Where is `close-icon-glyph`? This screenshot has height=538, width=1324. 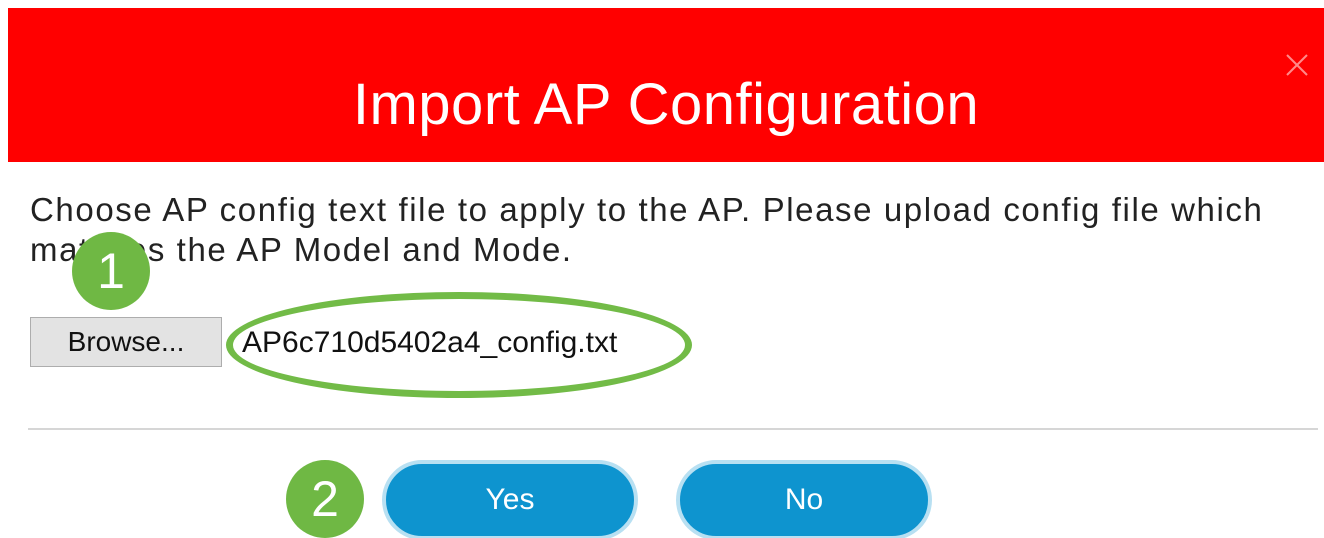
close-icon-glyph is located at coordinates (1297, 65).